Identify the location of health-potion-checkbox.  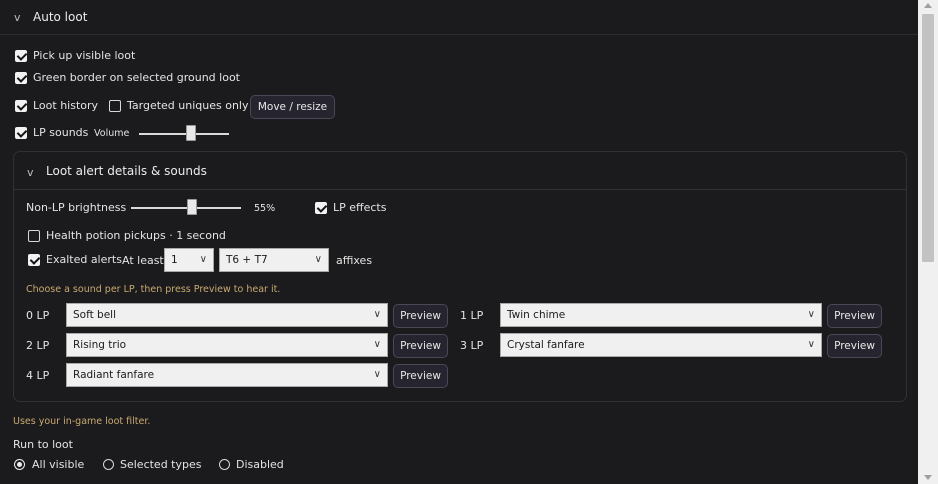
(34, 236).